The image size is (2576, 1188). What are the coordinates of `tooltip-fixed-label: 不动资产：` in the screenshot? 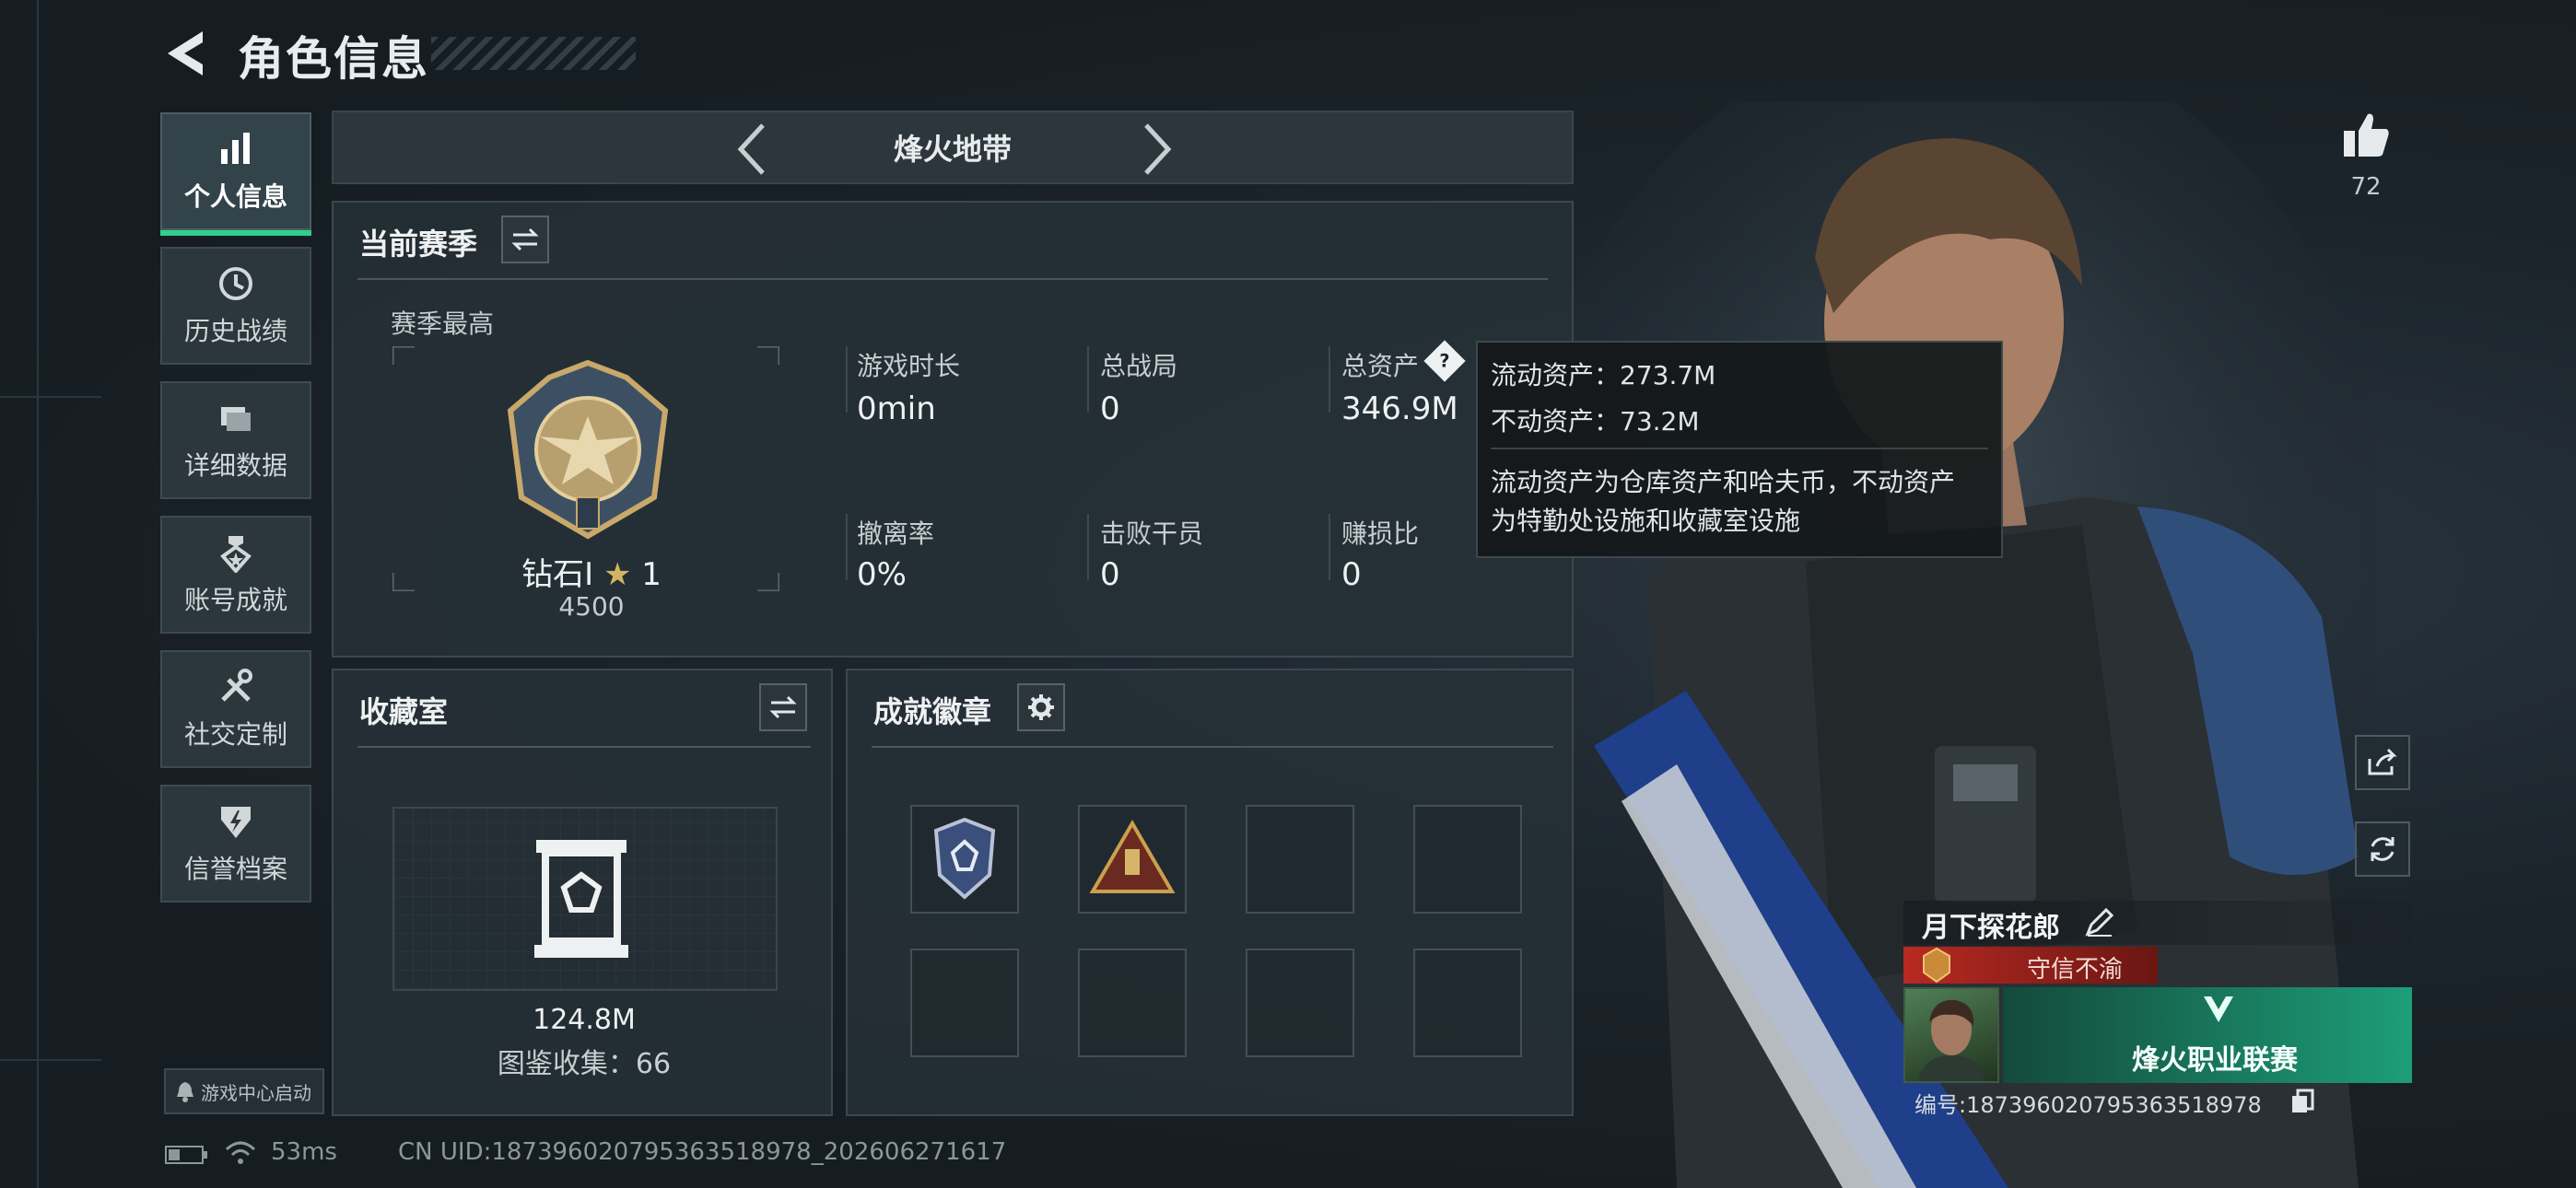 It's located at (1556, 421).